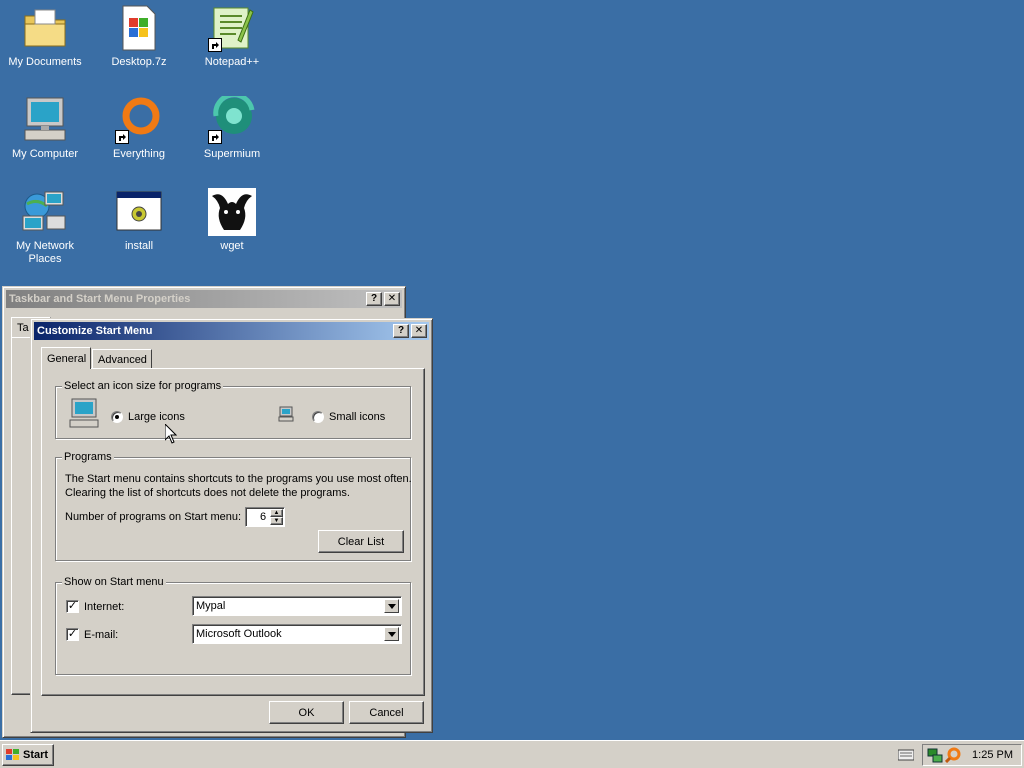 Image resolution: width=1024 pixels, height=768 pixels. Describe the element at coordinates (171, 433) in the screenshot. I see `mouse-cursor-icon` at that location.